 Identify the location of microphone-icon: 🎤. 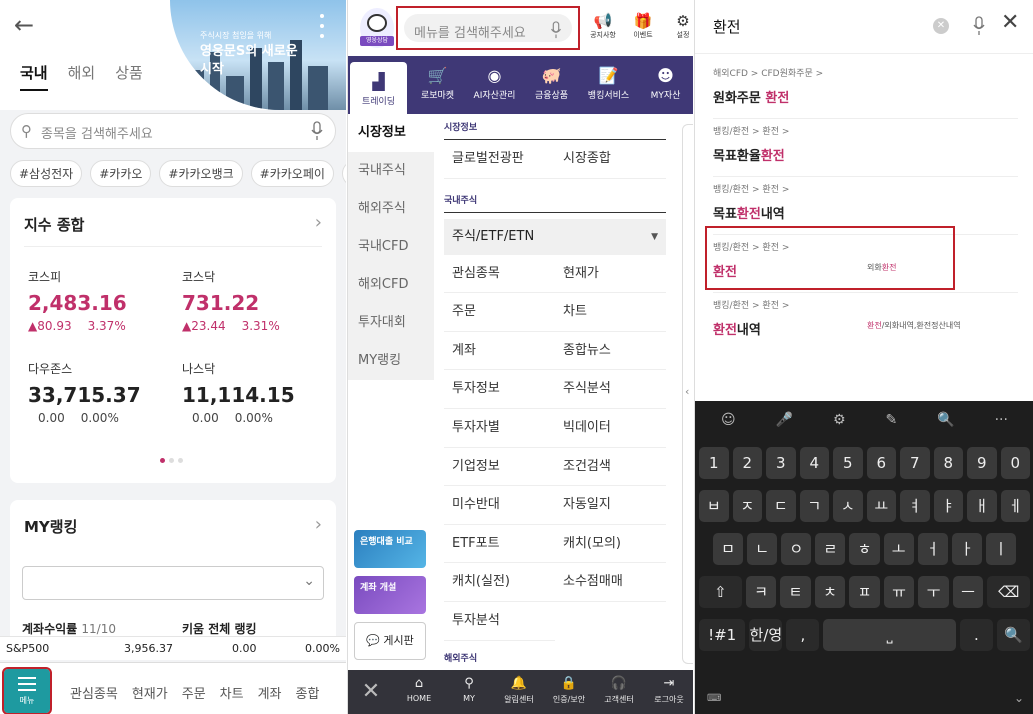
(784, 420).